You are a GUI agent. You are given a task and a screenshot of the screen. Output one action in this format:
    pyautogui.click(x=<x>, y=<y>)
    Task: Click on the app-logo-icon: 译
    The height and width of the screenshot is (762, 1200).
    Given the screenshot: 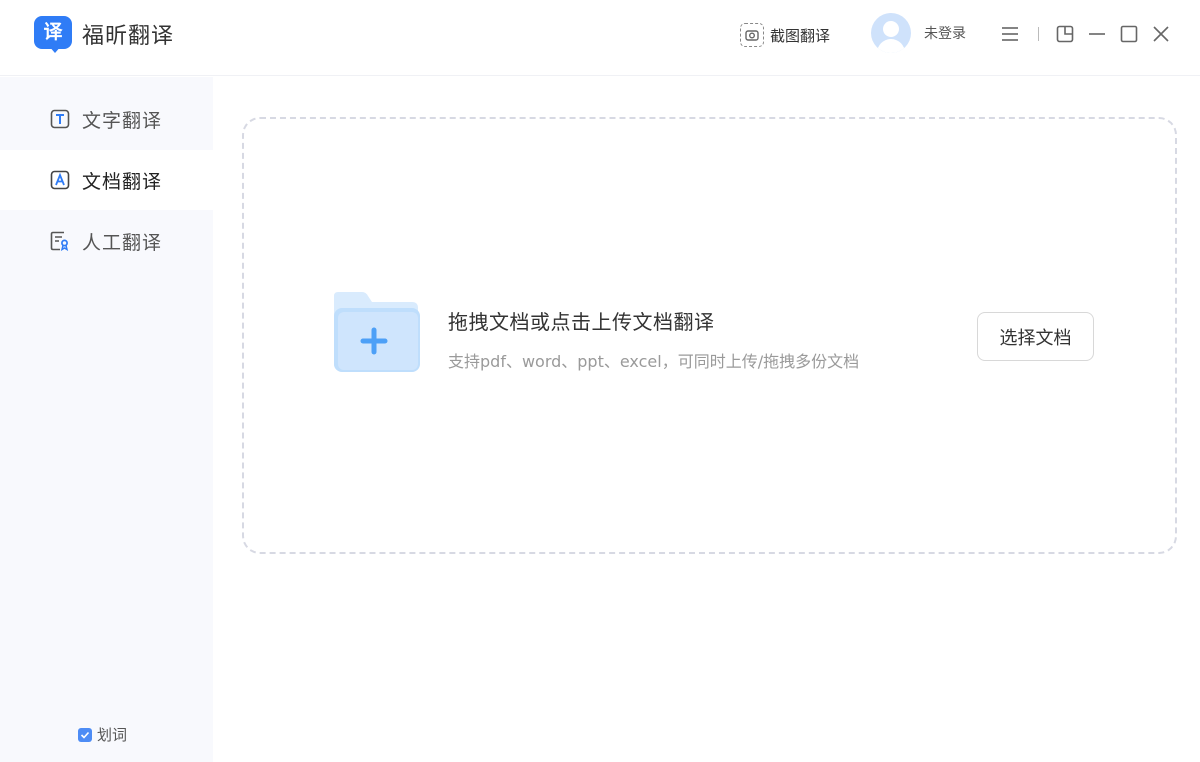 What is the action you would take?
    pyautogui.click(x=54, y=34)
    